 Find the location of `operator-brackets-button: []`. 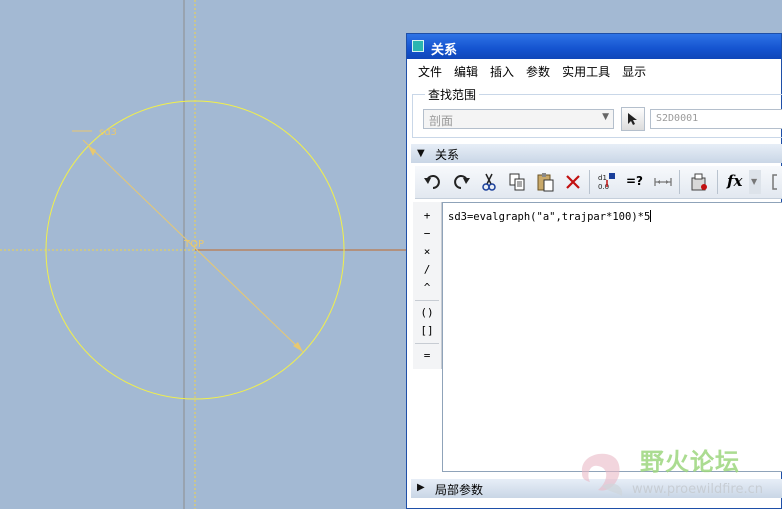

operator-brackets-button: [] is located at coordinates (427, 331).